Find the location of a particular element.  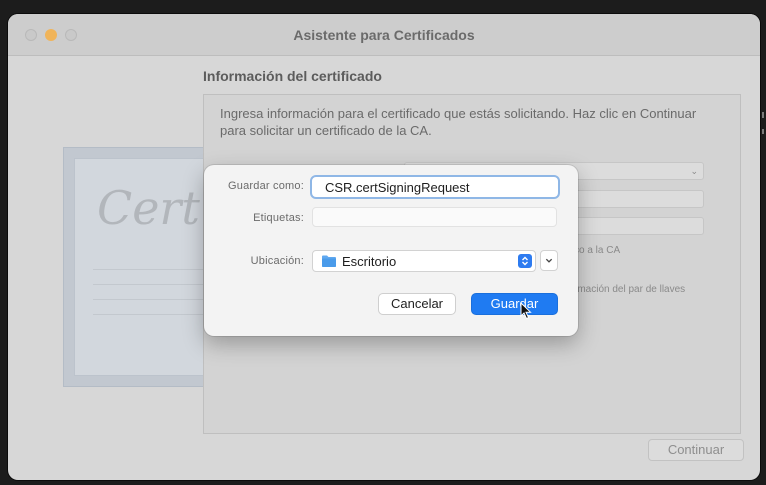

location-label: Ubicación: is located at coordinates (277, 261).